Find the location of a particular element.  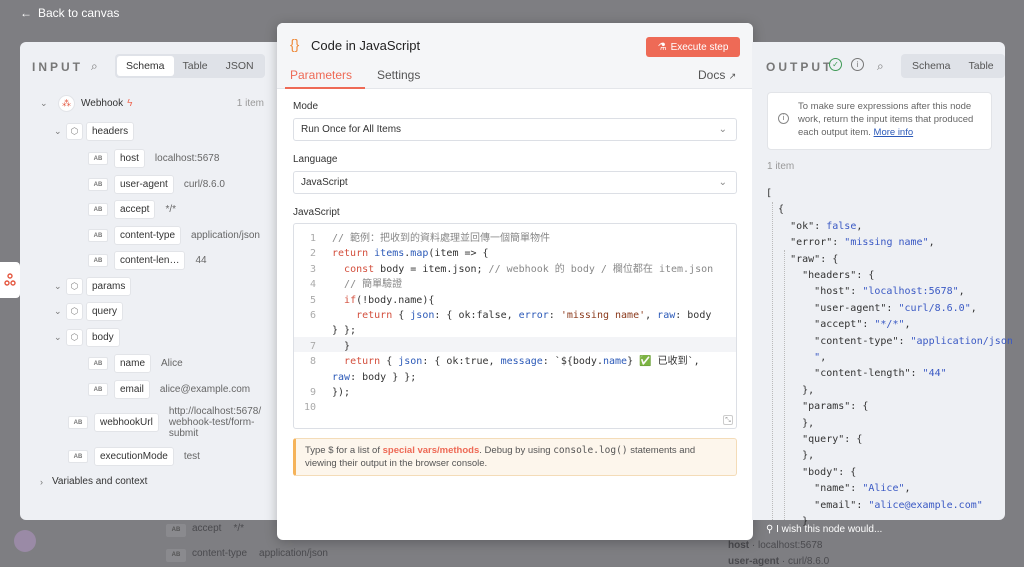

trigger-bolt-icon: ϟ is located at coordinates (130, 103).